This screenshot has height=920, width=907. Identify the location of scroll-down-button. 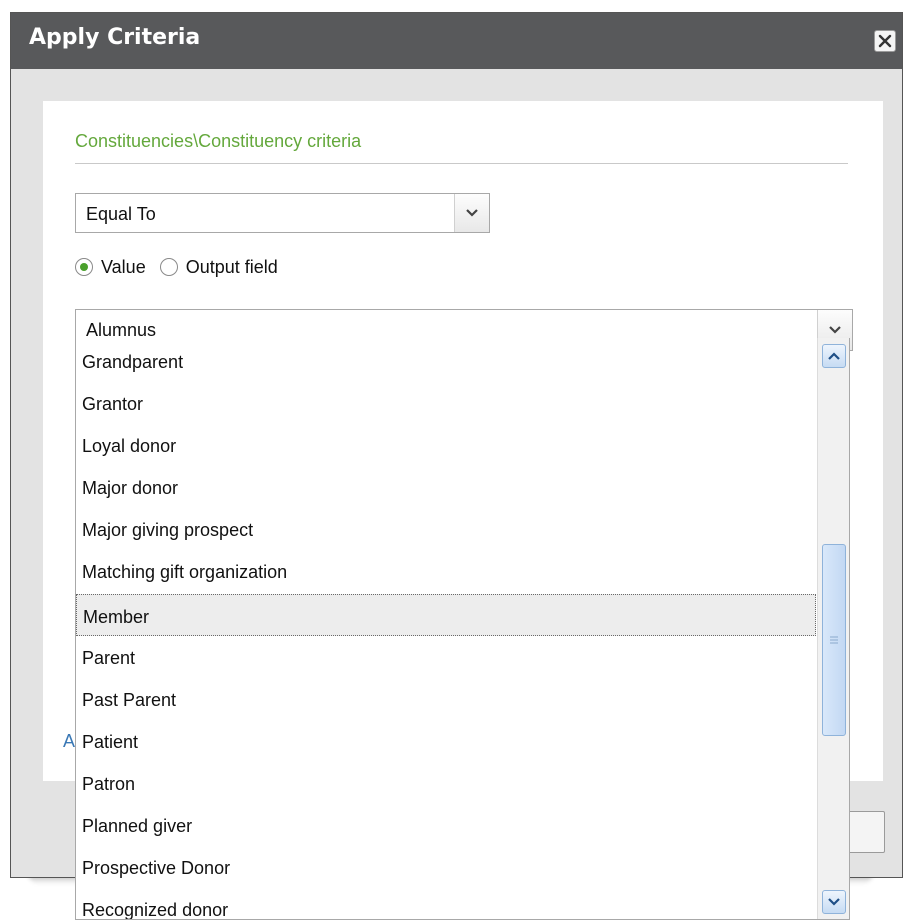
(834, 902).